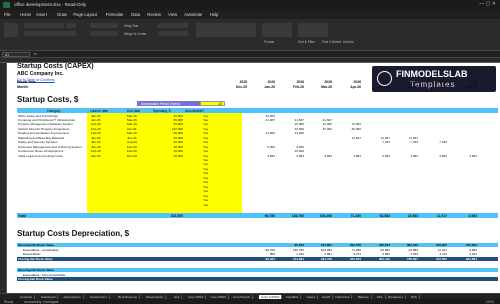  What do you see at coordinates (178, 133) in the screenshot?
I see `spending-cell: 28,000` at bounding box center [178, 133].